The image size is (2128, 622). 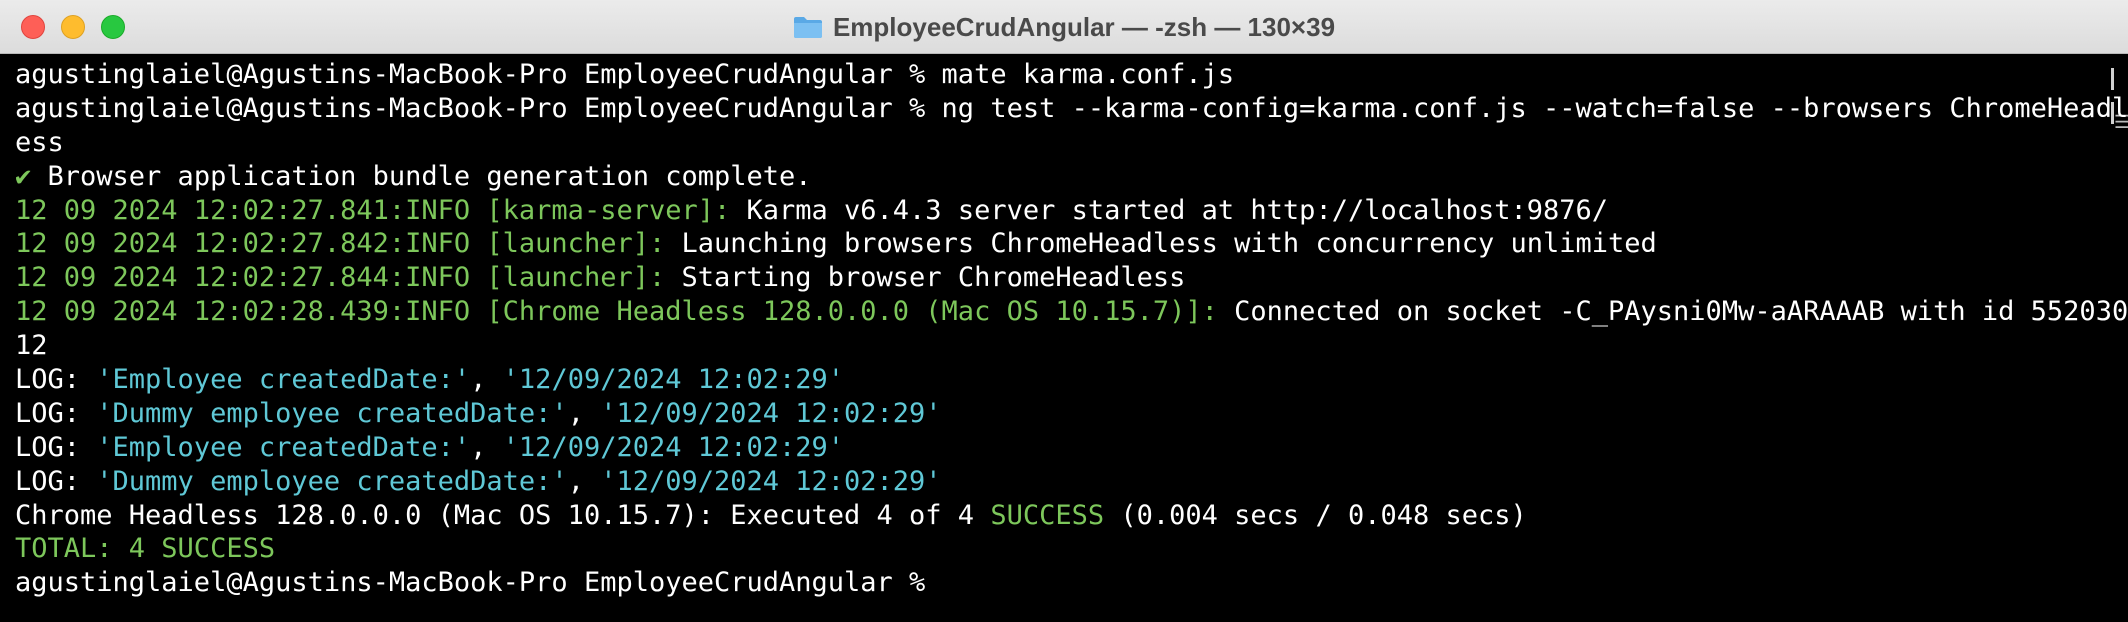 I want to click on terminal-text: Starting browser ChromeHeadless, so click(x=933, y=278).